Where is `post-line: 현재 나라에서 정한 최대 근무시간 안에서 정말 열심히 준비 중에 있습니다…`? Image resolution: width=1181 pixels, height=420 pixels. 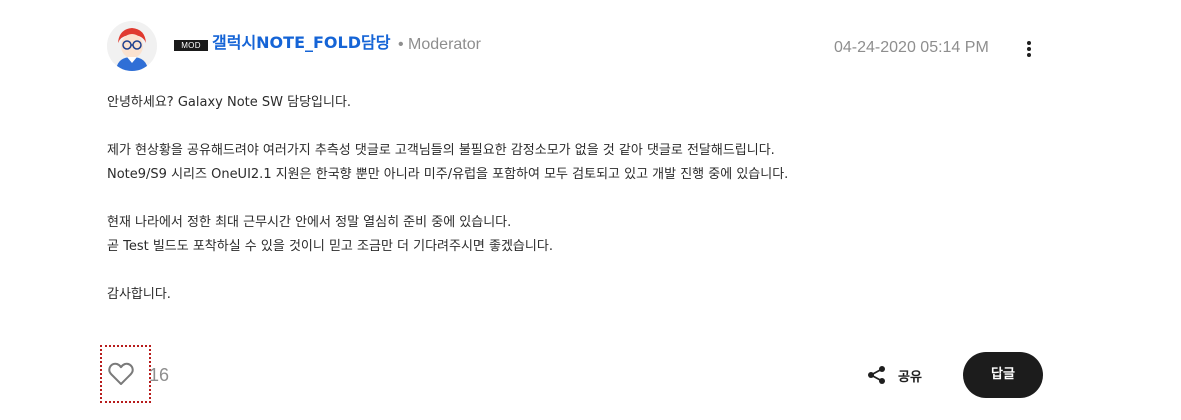
post-line: 현재 나라에서 정한 최대 근무시간 안에서 정말 열심히 준비 중에 있습니다… is located at coordinates (309, 222).